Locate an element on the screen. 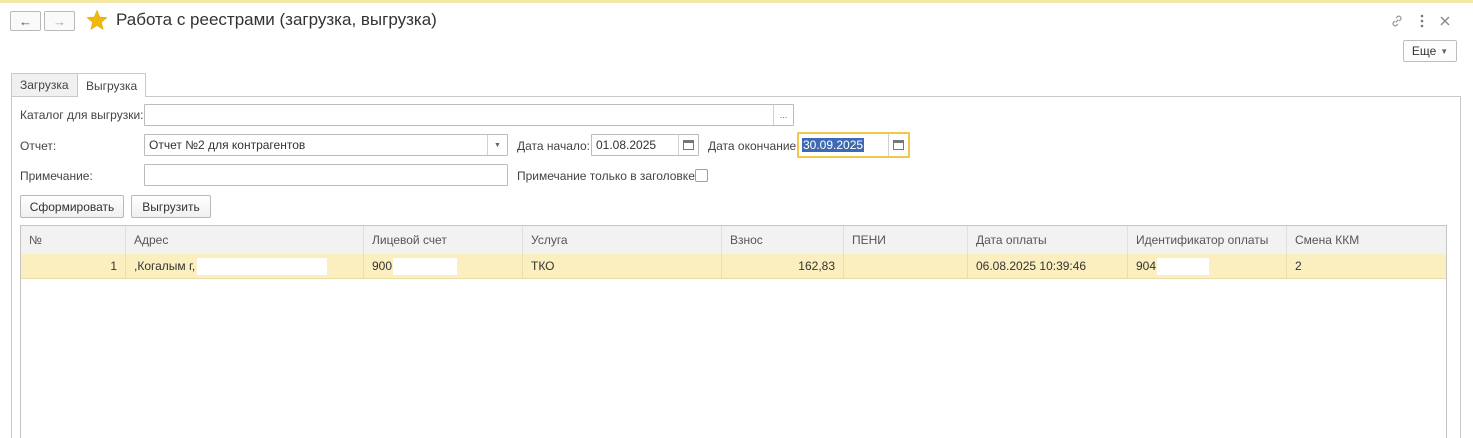  note-input is located at coordinates (326, 175).